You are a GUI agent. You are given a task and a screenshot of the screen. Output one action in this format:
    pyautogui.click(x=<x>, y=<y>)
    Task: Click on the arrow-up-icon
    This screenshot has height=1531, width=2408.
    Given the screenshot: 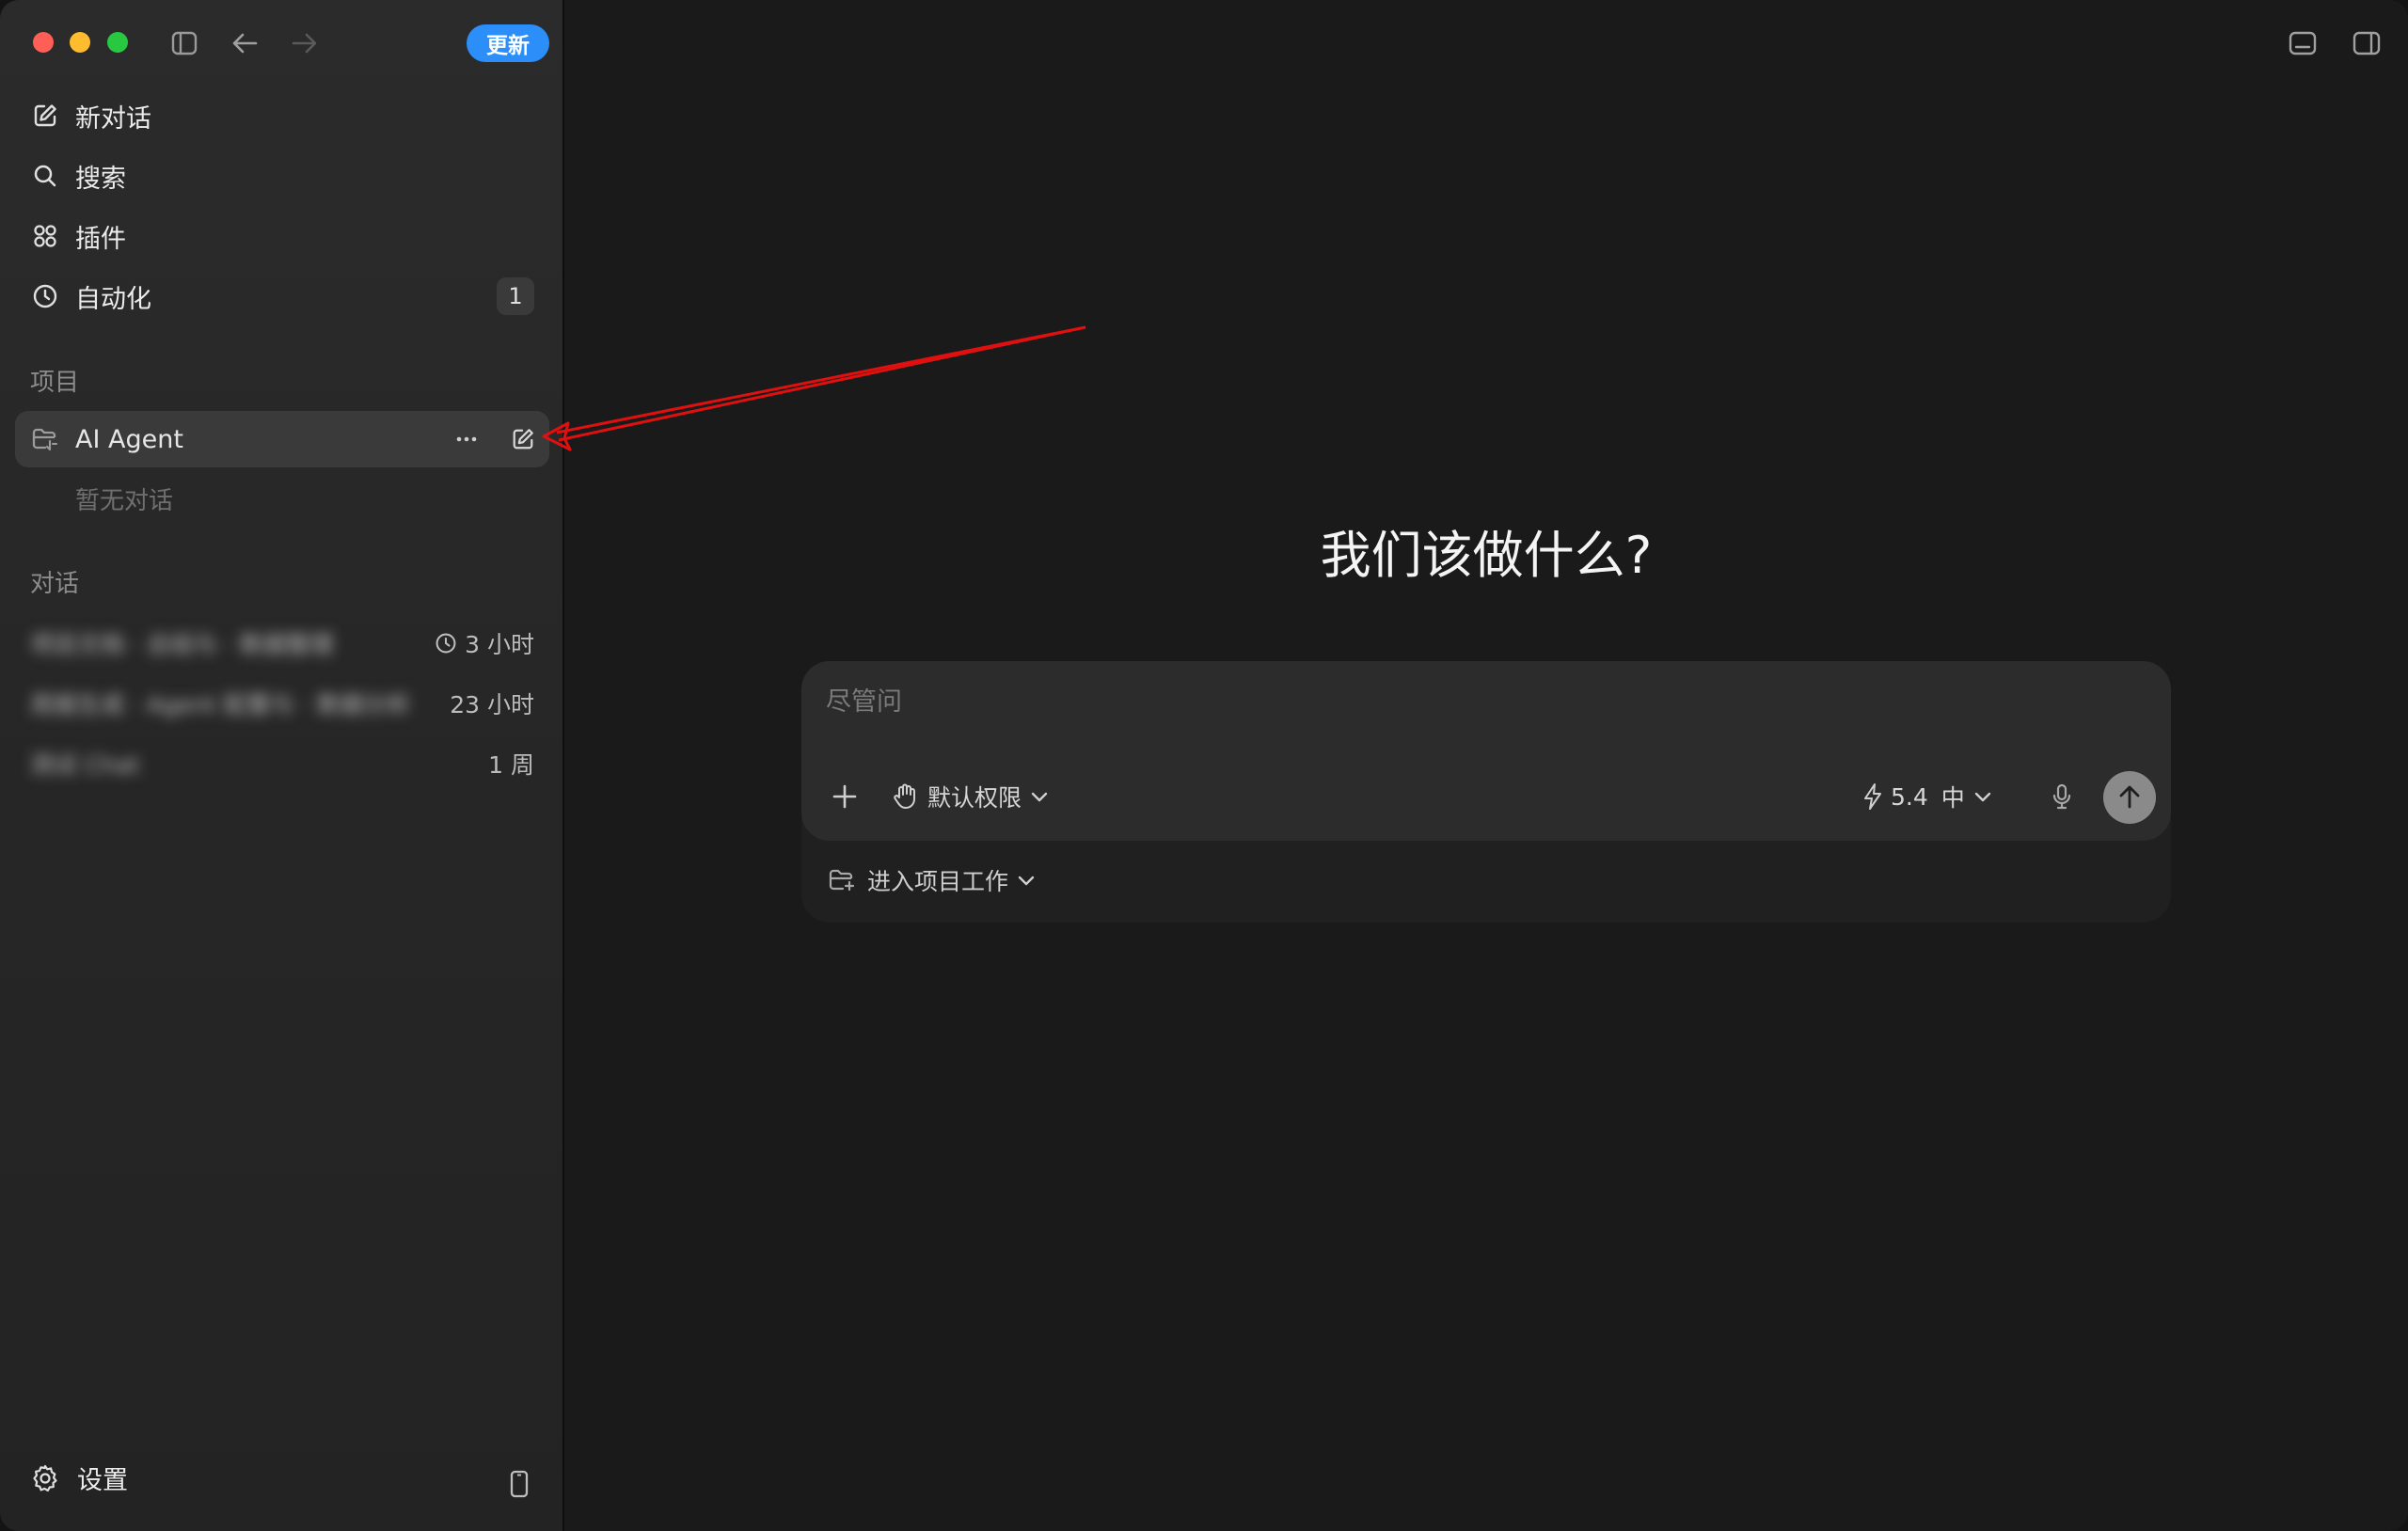 What is the action you would take?
    pyautogui.click(x=2129, y=797)
    